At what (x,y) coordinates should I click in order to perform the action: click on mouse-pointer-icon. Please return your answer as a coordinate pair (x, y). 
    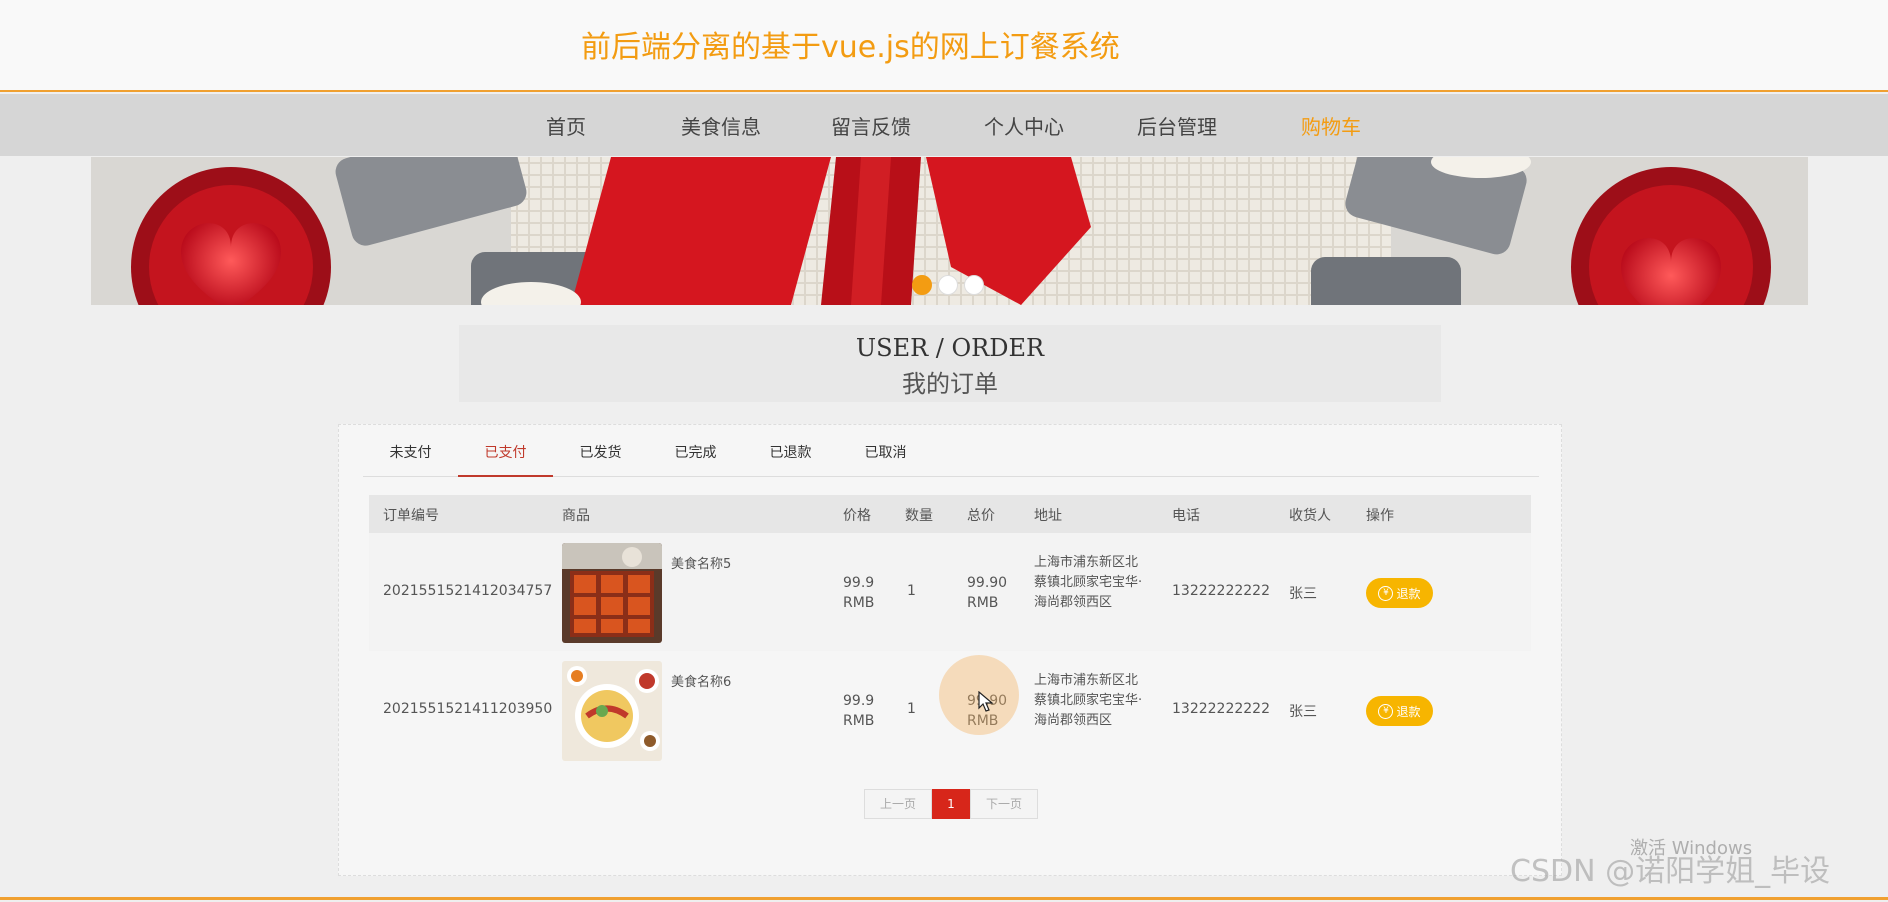
    Looking at the image, I should click on (986, 701).